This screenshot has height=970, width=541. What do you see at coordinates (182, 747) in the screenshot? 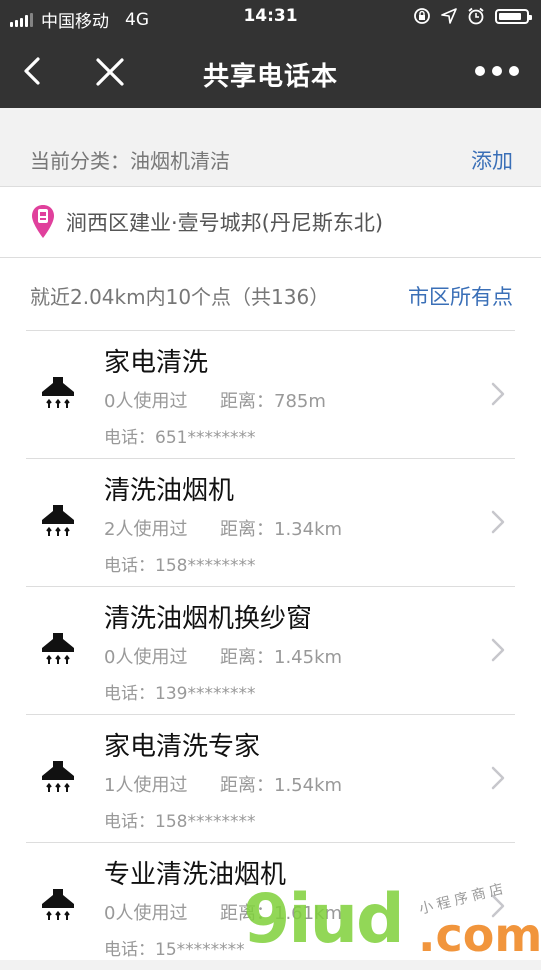
I see `service-name: 家电清洗专家` at bounding box center [182, 747].